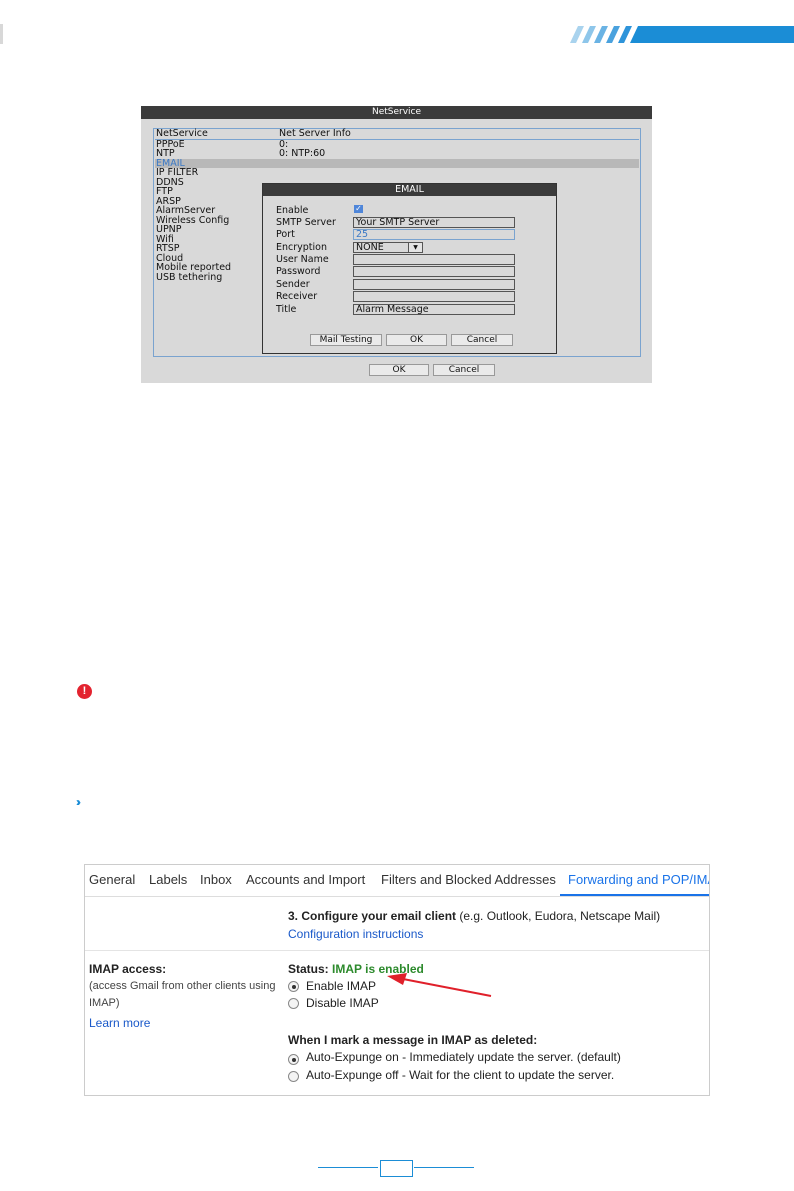 The height and width of the screenshot is (1191, 794). Describe the element at coordinates (346, 340) in the screenshot. I see `mail-testing-button: Mail Testing` at that location.